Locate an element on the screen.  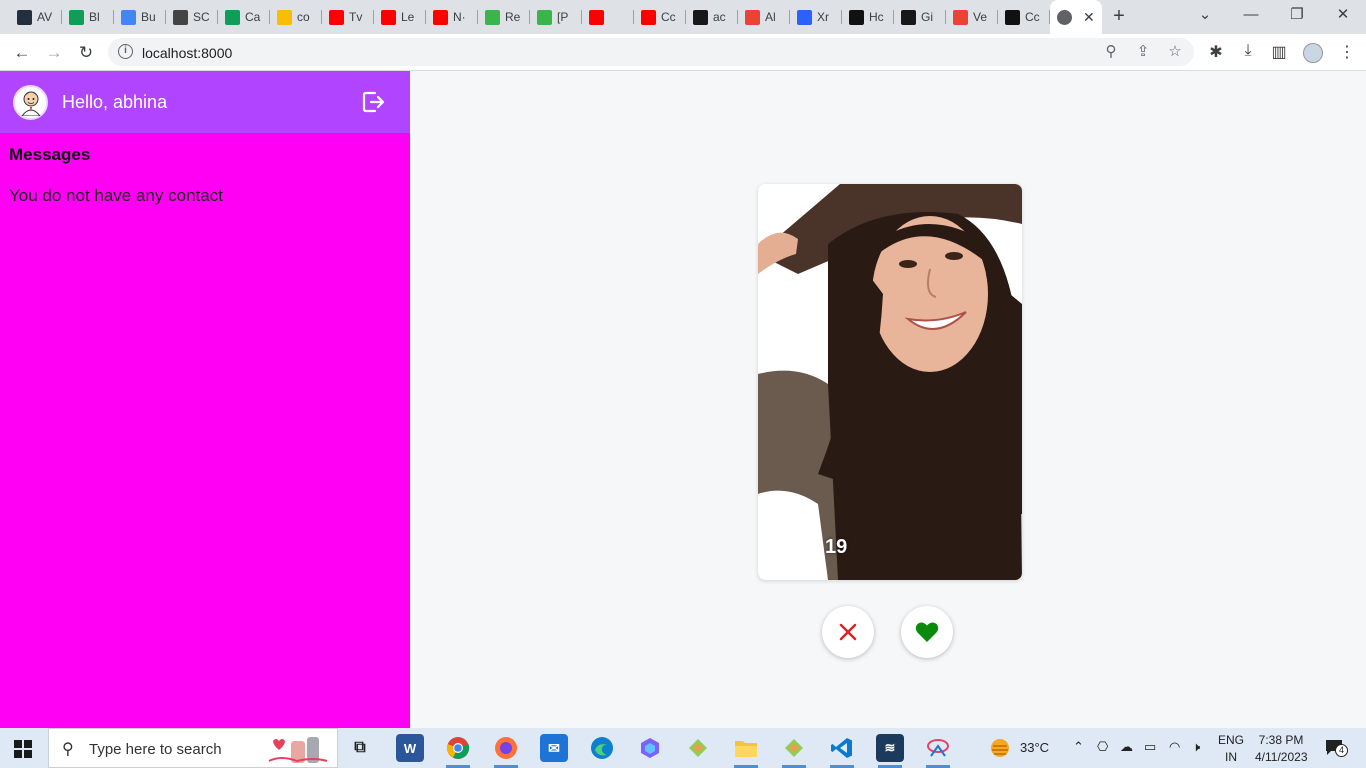
reload-button: ↻ is located at coordinates (86, 53).